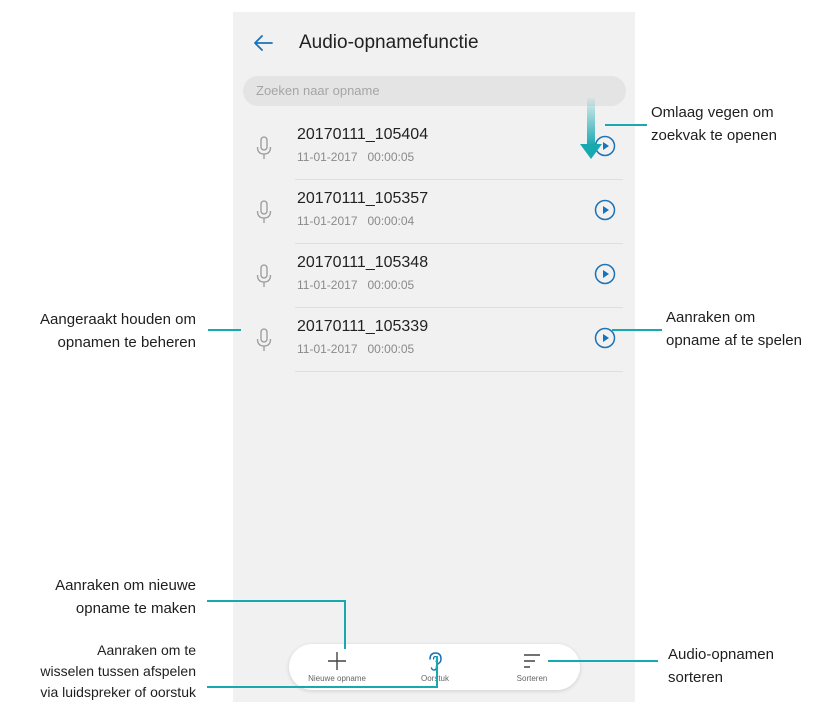 The image size is (830, 708). What do you see at coordinates (591, 128) in the screenshot?
I see `swipe-down-arrow-icon` at bounding box center [591, 128].